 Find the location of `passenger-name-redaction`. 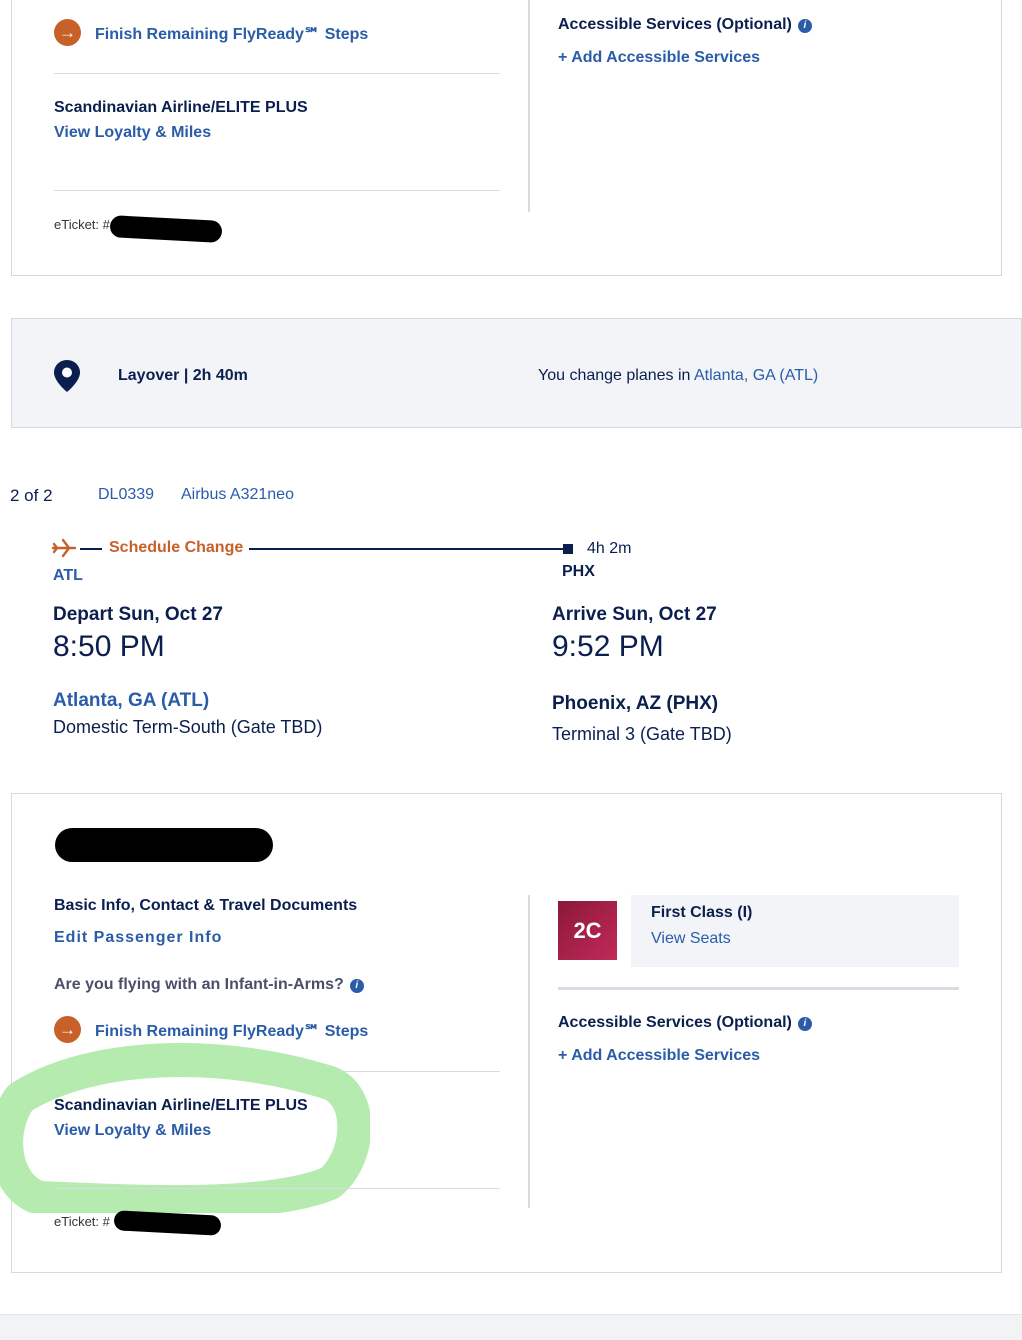

passenger-name-redaction is located at coordinates (164, 845).